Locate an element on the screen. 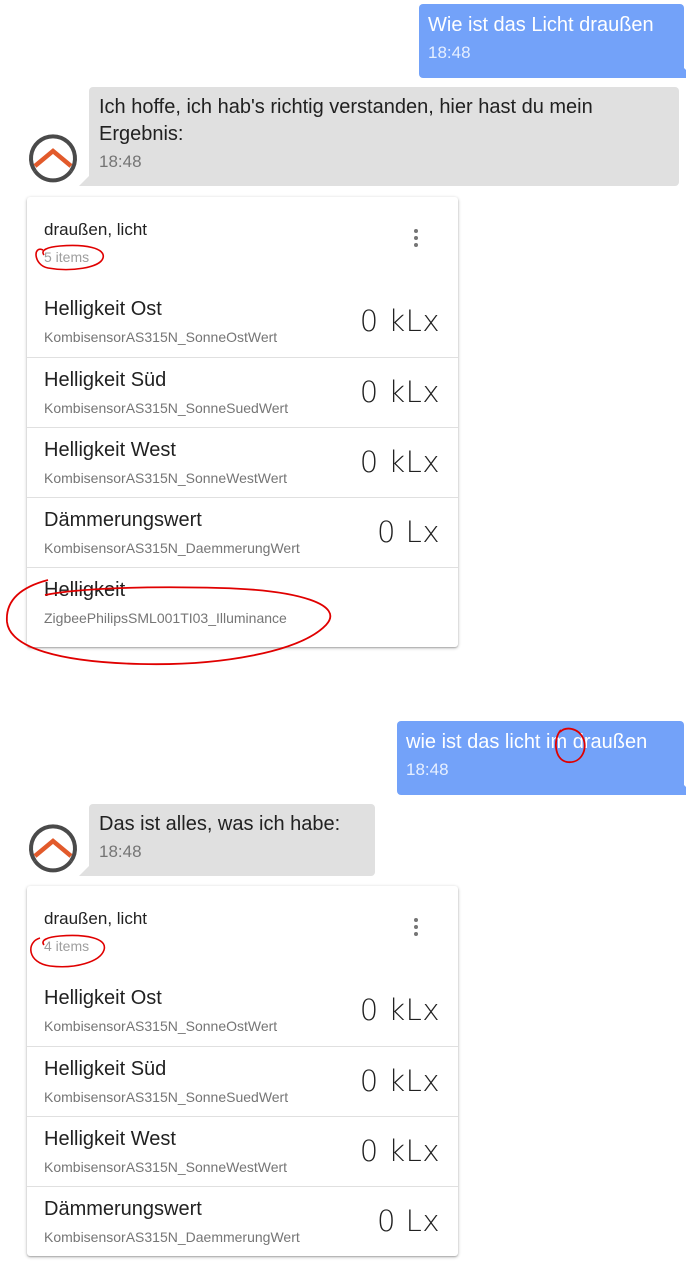 This screenshot has width=686, height=1278. item-label: Helligkeit is located at coordinates (85, 590).